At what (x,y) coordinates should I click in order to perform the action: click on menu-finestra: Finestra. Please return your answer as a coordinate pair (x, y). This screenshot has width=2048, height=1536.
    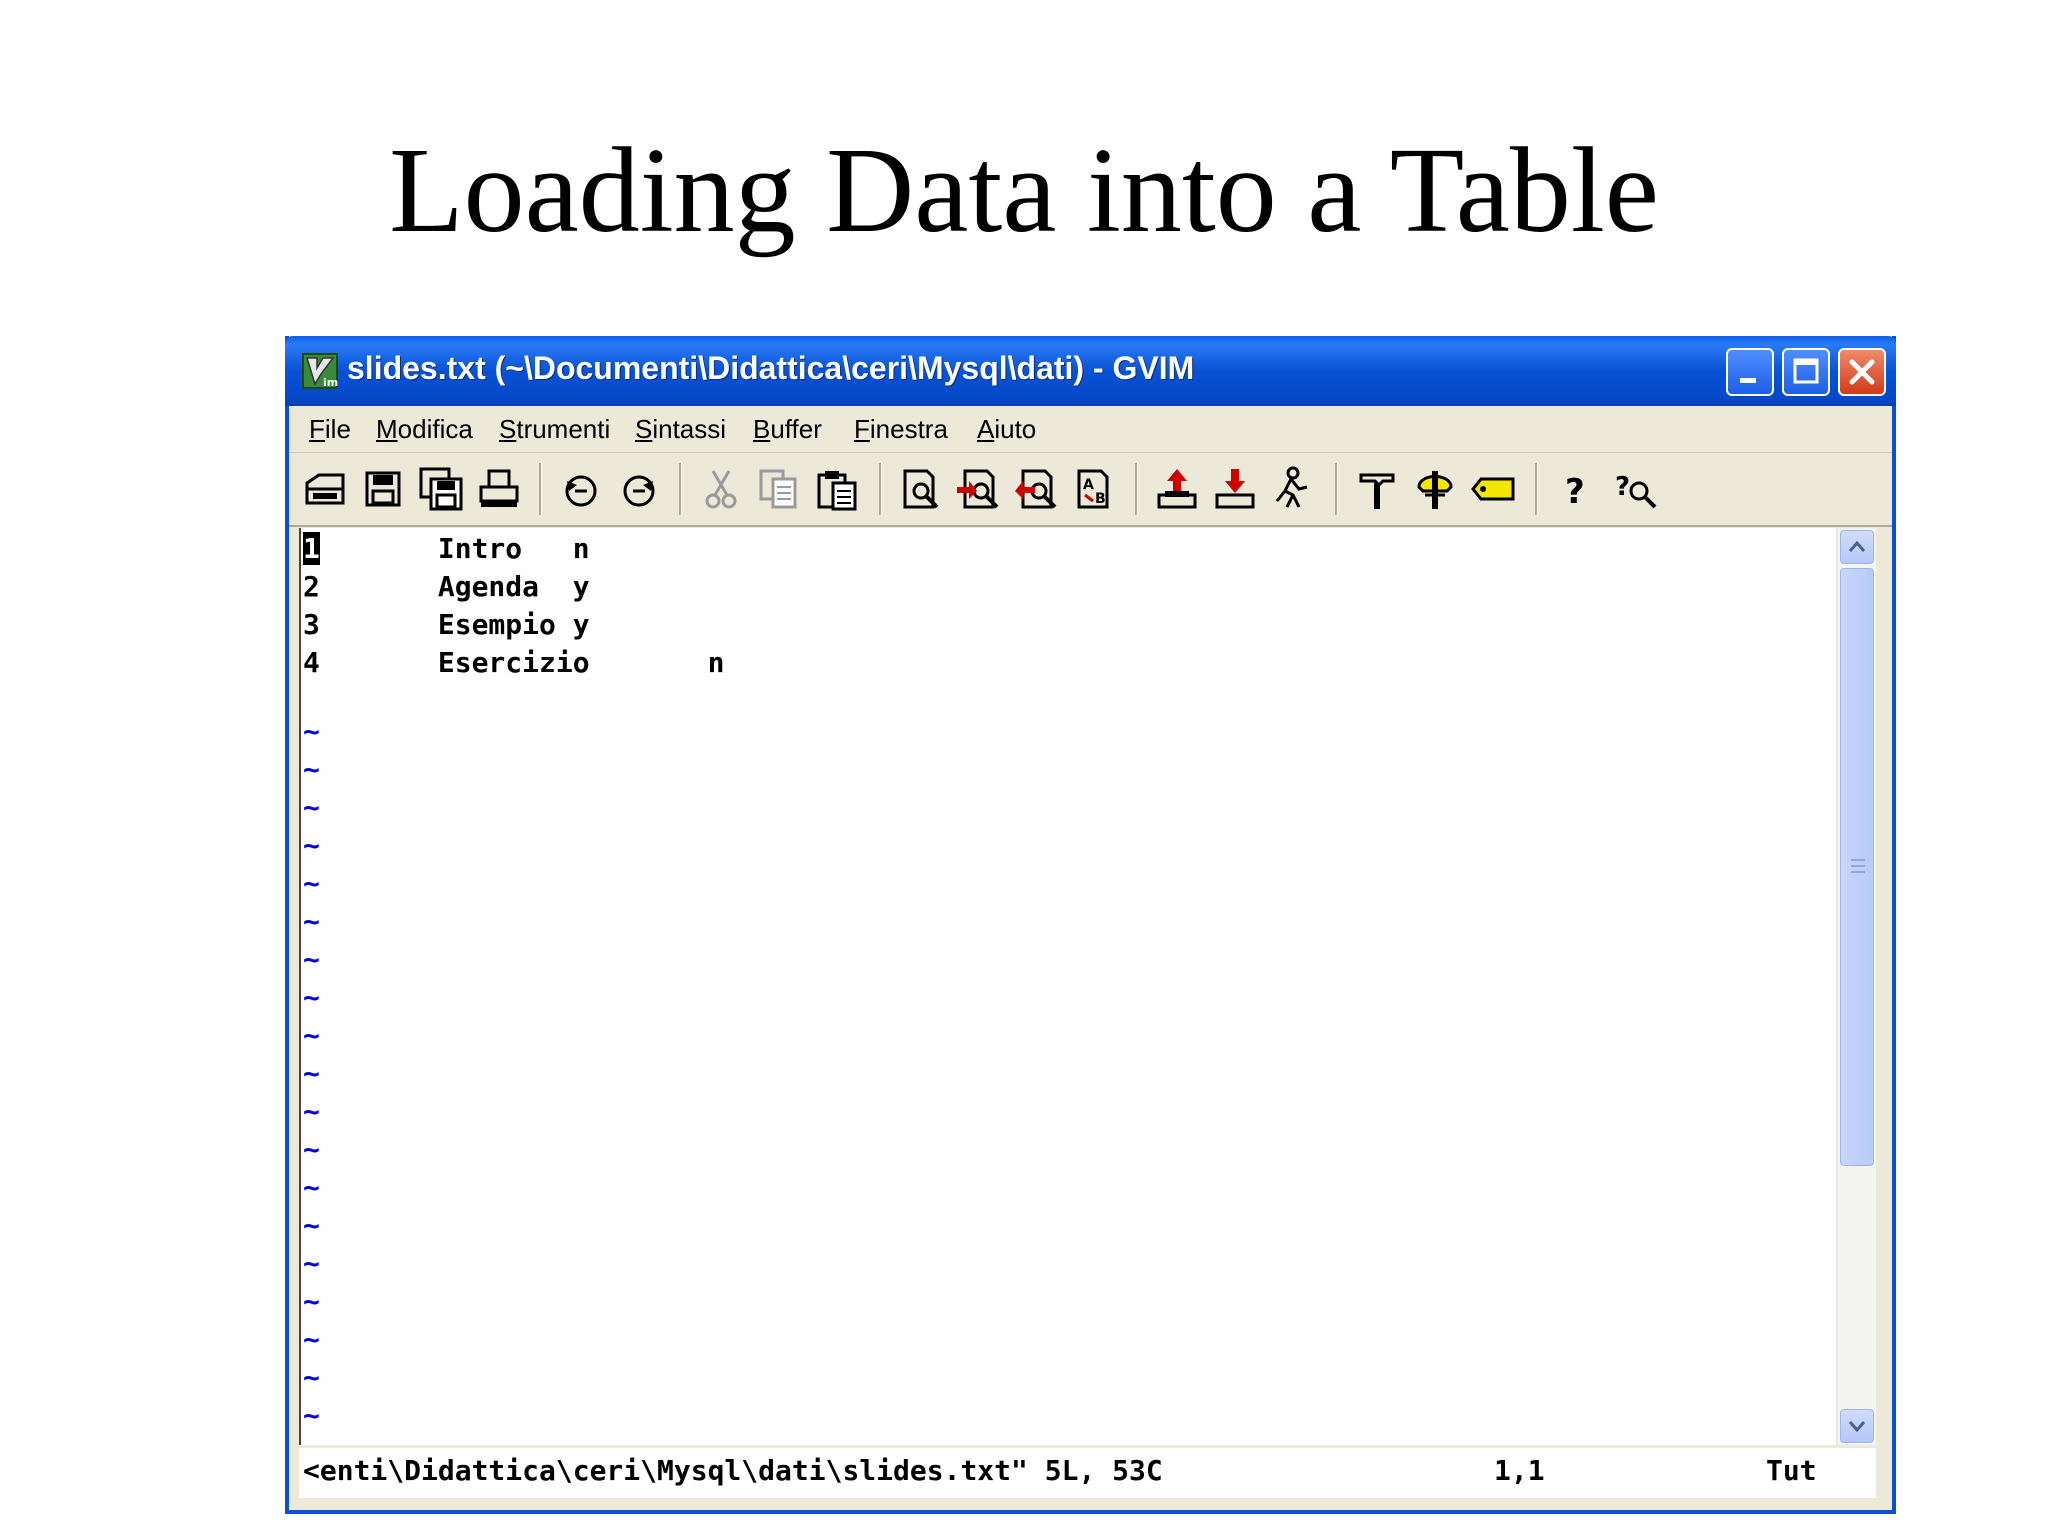
    Looking at the image, I should click on (901, 429).